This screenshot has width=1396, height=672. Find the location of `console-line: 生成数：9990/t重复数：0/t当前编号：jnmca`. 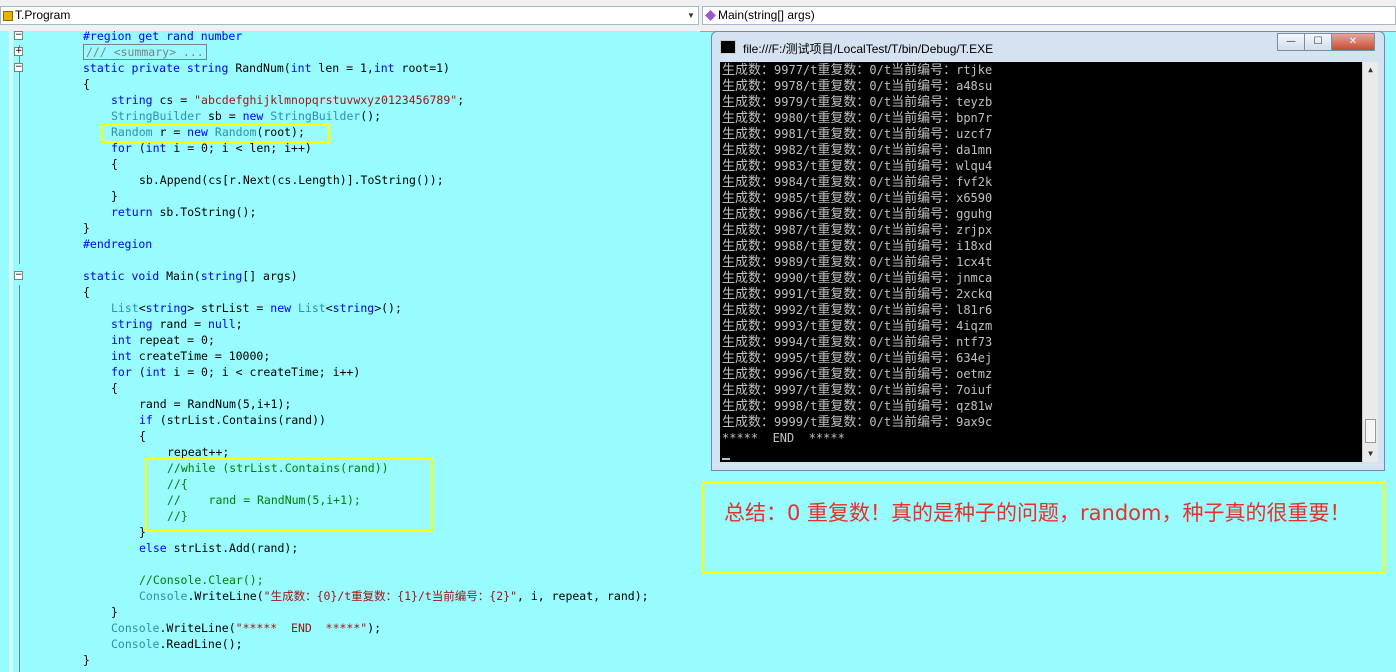

console-line: 生成数：9990/t重复数：0/t当前编号：jnmca is located at coordinates (857, 278).